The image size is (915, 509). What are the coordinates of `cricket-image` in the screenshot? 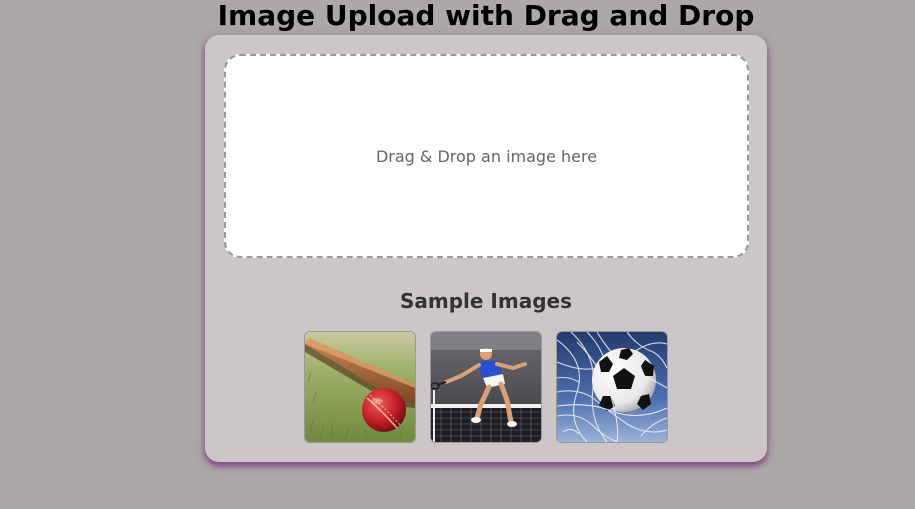 It's located at (360, 387).